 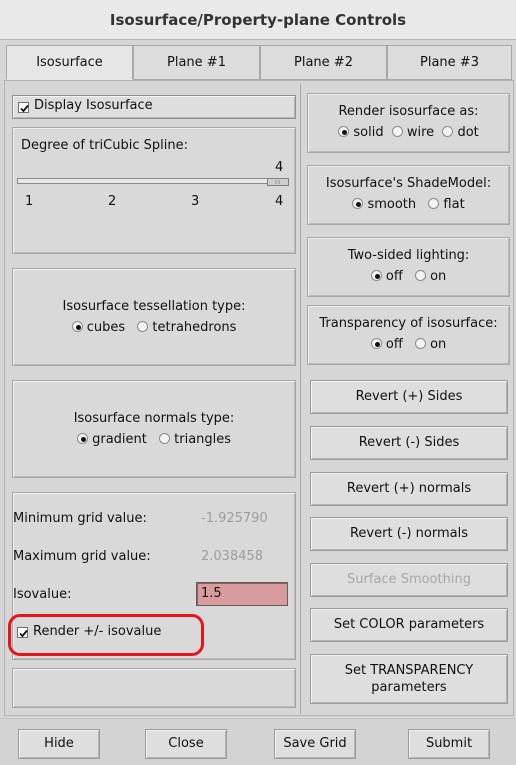 What do you see at coordinates (409, 687) in the screenshot?
I see `set-transparency-line-2: parameters` at bounding box center [409, 687].